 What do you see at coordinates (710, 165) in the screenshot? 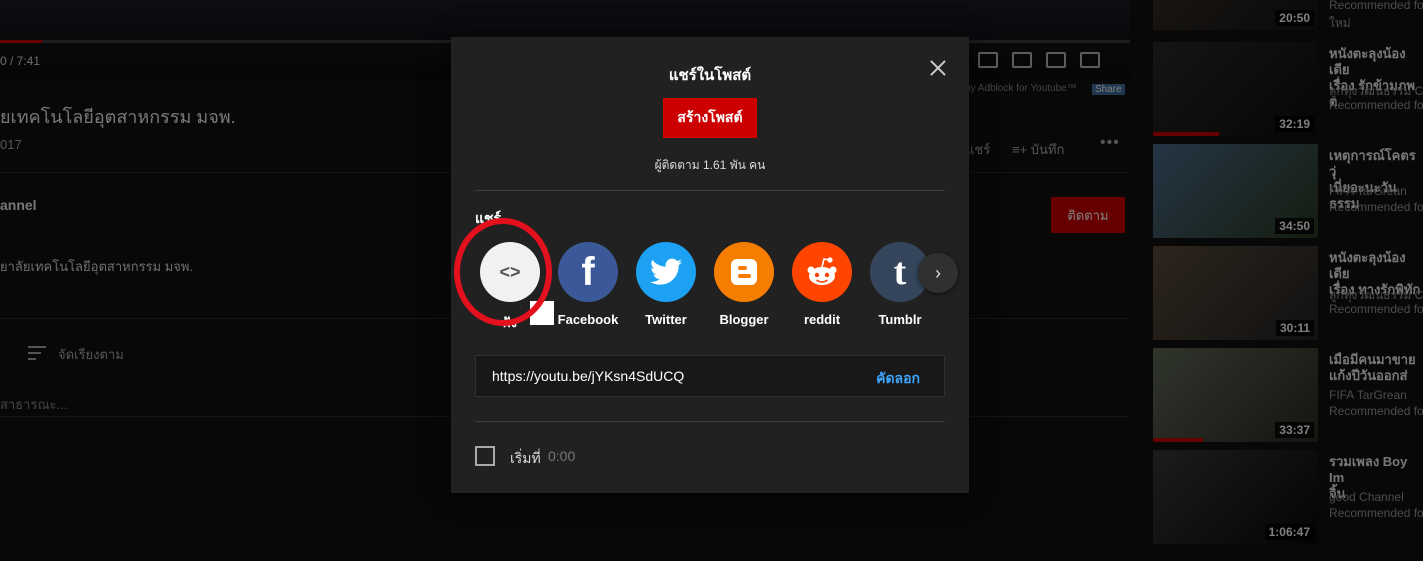
I see `subscriber-count: ผู้ติดตาม 1.61 พัน คน` at bounding box center [710, 165].